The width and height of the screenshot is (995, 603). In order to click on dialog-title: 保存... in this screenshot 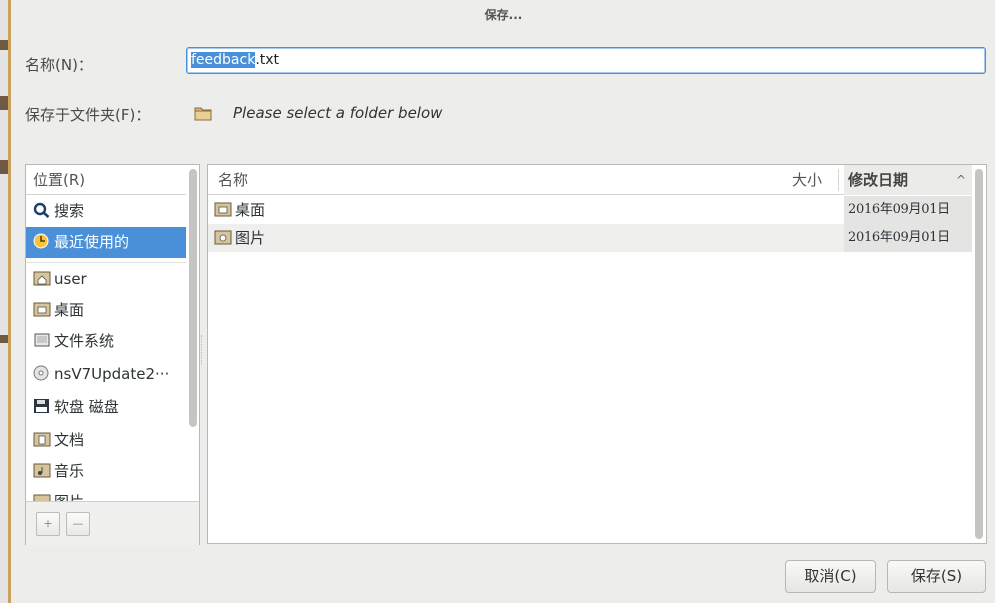, I will do `click(503, 15)`.